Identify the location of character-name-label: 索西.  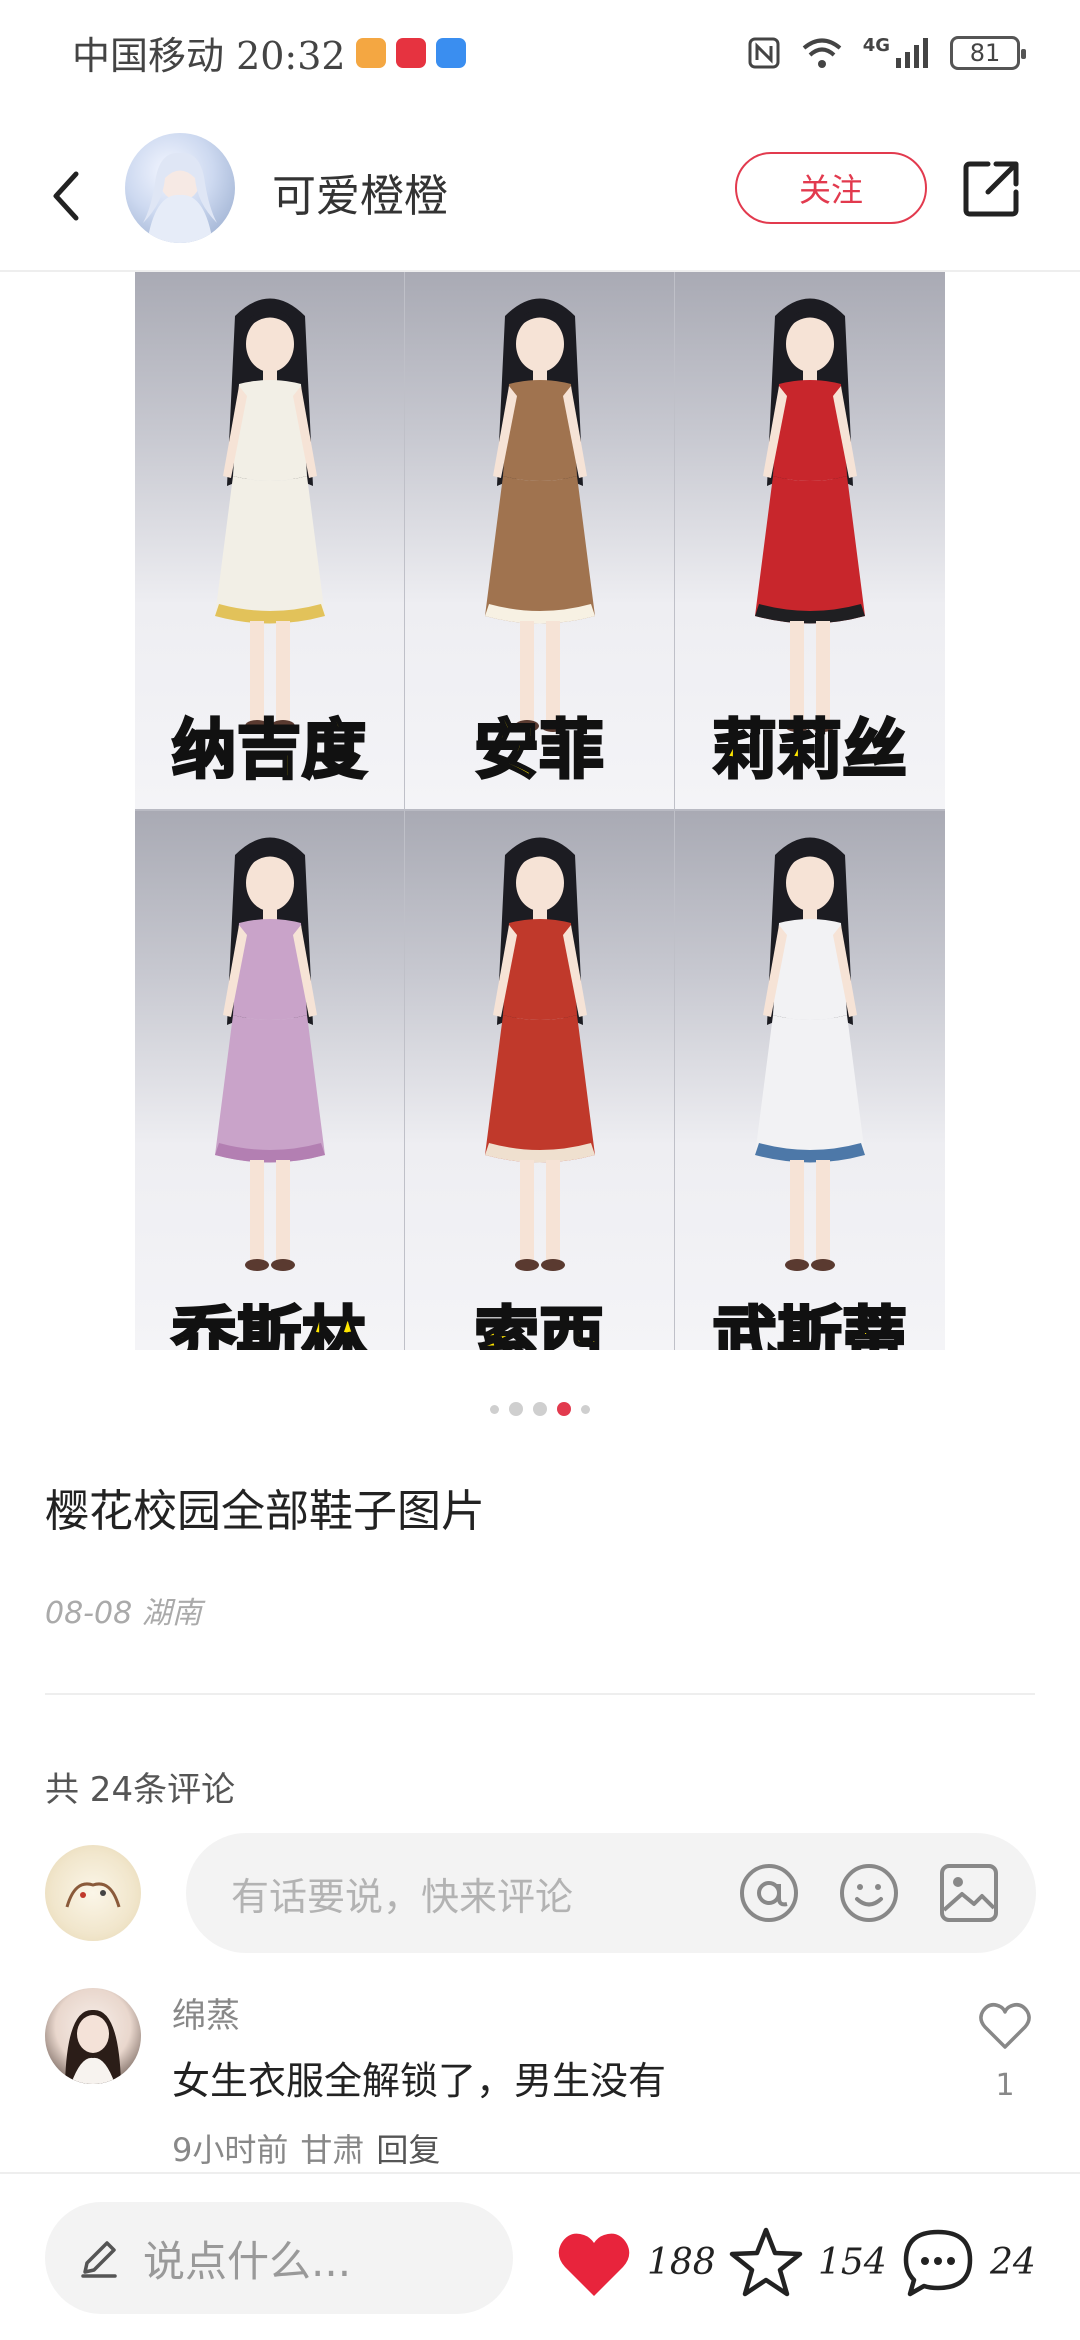
(539, 1325).